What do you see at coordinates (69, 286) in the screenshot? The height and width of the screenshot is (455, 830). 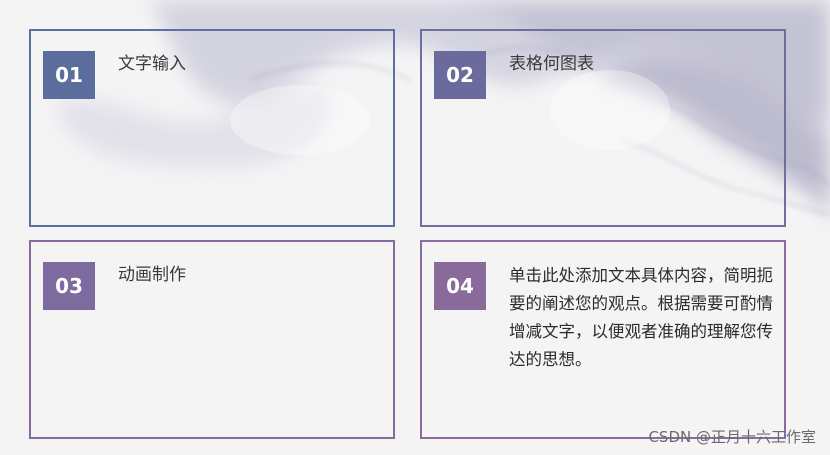 I see `number-badge: 03` at bounding box center [69, 286].